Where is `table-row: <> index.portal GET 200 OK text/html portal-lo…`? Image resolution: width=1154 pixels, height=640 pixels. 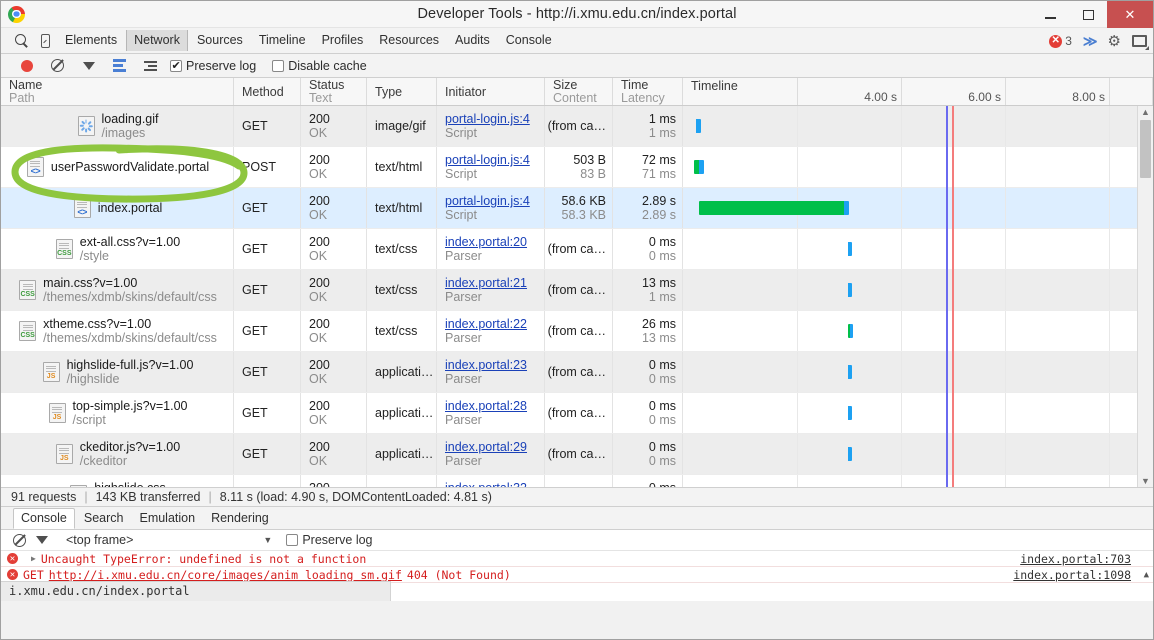
table-row: <> index.portal GET 200 OK text/html portal-lo… is located at coordinates (577, 208).